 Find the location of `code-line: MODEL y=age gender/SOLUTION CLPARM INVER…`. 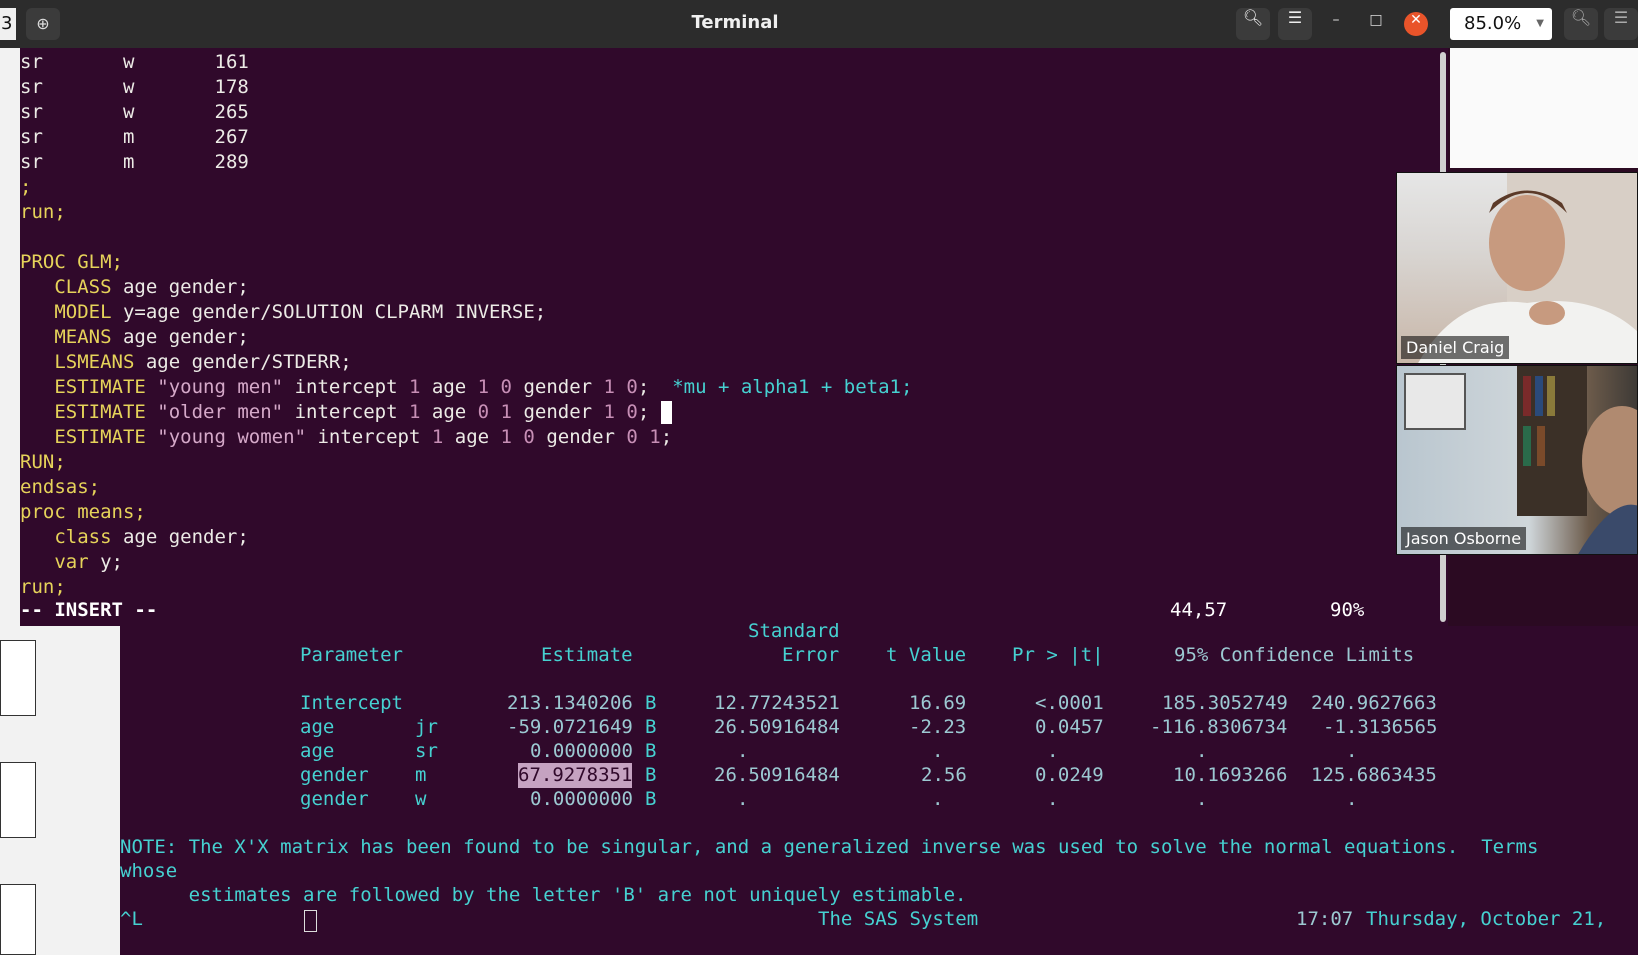

code-line: MODEL y=age gender/SOLUTION CLPARM INVER… is located at coordinates (300, 312).